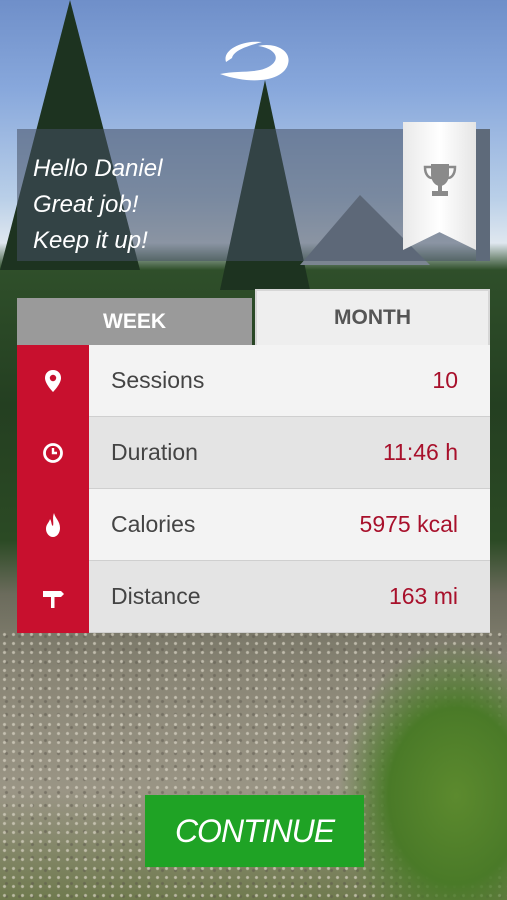 This screenshot has height=900, width=507. Describe the element at coordinates (90, 240) in the screenshot. I see `greeting-line: Keep it up!` at that location.